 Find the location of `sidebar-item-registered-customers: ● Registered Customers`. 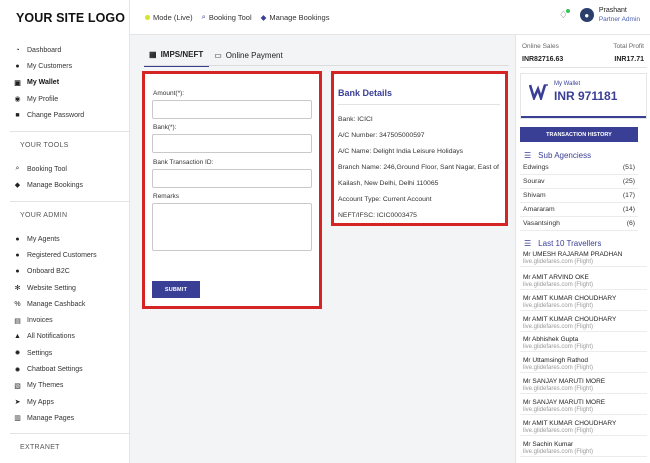

sidebar-item-registered-customers: ● Registered Customers is located at coordinates (65, 255).